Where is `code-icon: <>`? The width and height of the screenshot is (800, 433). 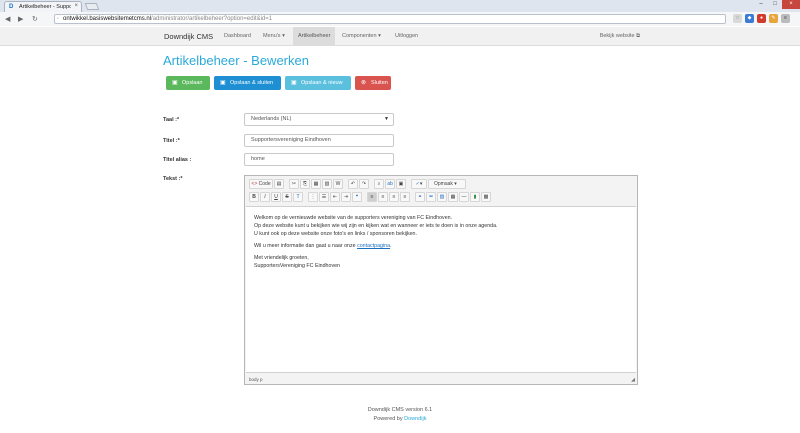
code-icon: <> is located at coordinates (254, 184).